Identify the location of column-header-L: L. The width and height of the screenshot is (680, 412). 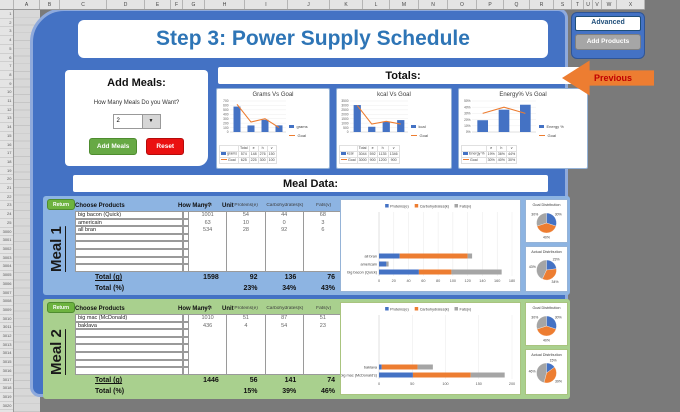
(376, 4).